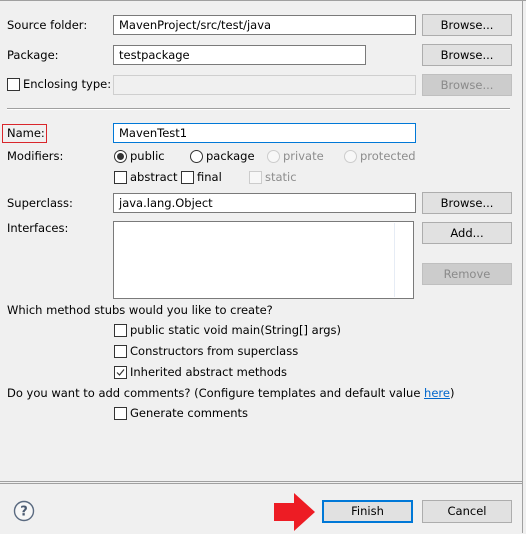 Image resolution: width=526 pixels, height=534 pixels. What do you see at coordinates (120, 156) in the screenshot?
I see `public-radio` at bounding box center [120, 156].